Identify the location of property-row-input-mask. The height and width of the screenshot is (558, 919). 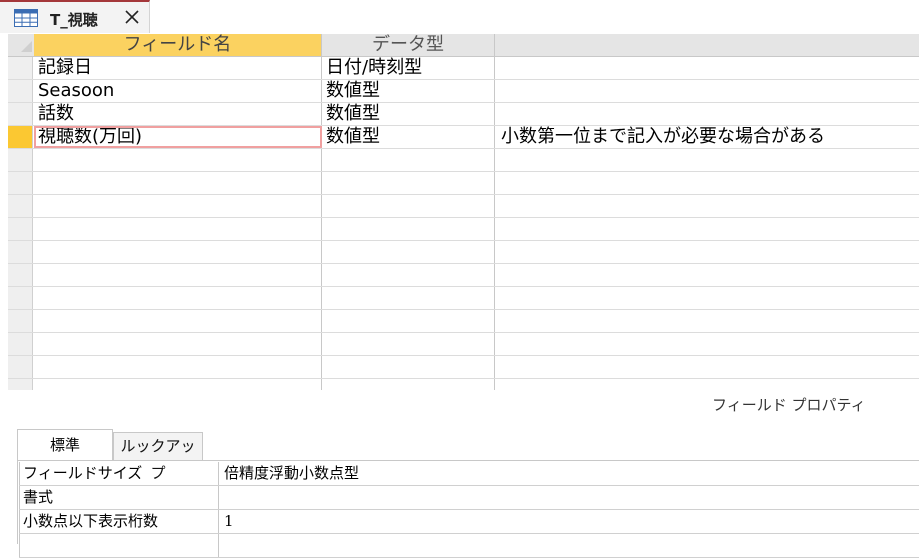
(469, 546).